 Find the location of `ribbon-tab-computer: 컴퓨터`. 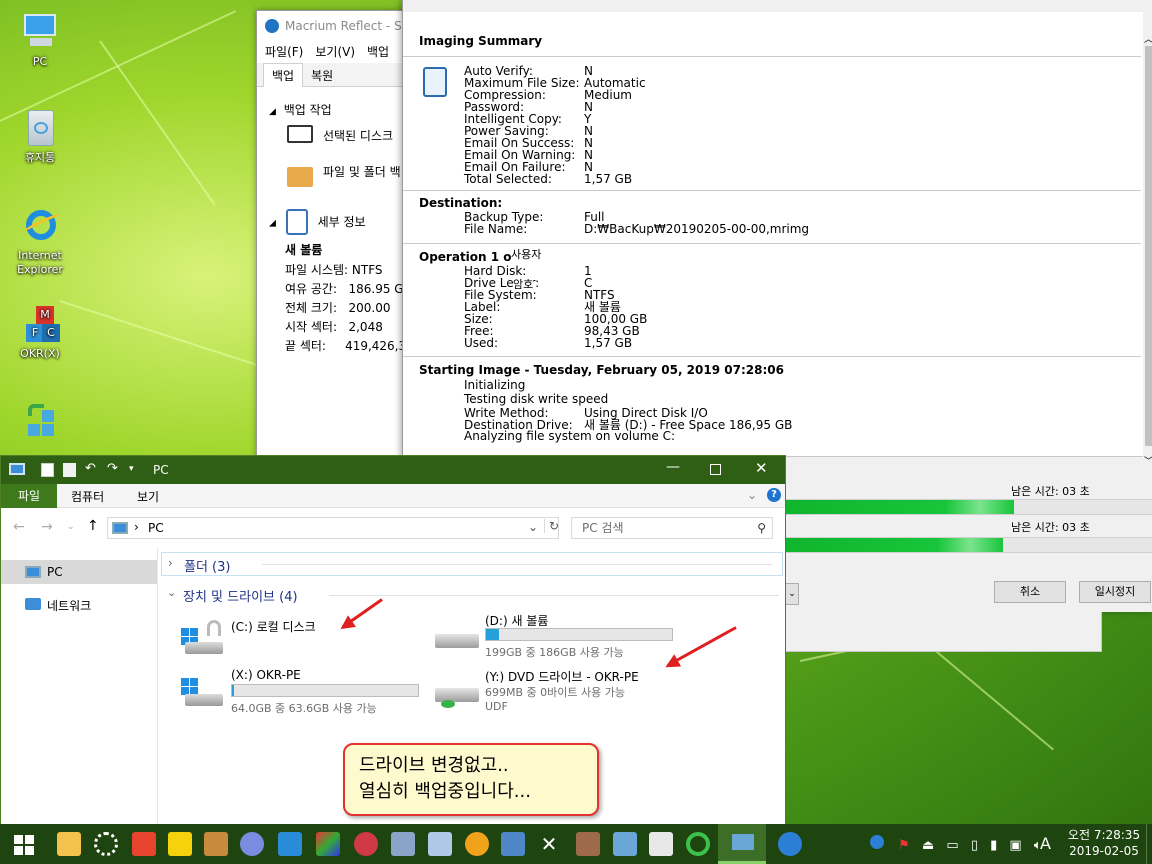

ribbon-tab-computer: 컴퓨터 is located at coordinates (87, 496).